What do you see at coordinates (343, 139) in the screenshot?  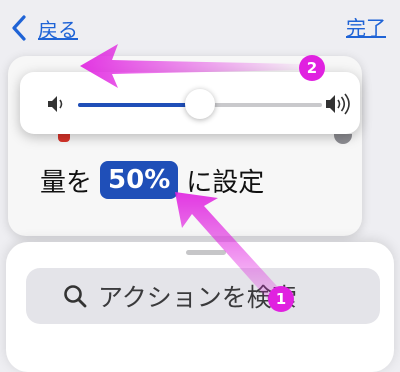 I see `grey-badge` at bounding box center [343, 139].